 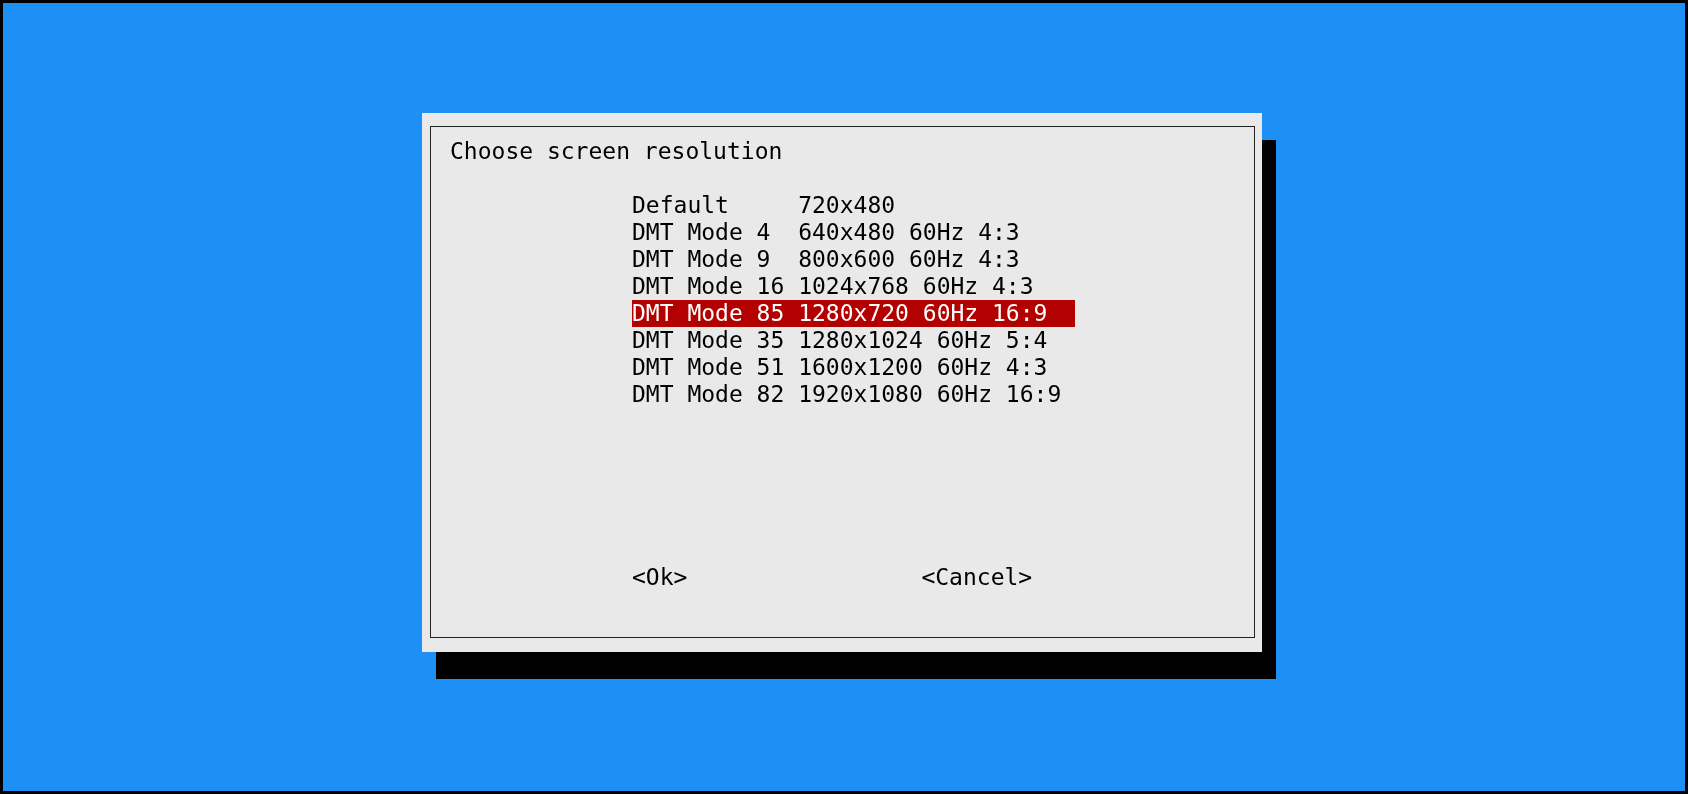 What do you see at coordinates (854, 232) in the screenshot?
I see `resolution-option: DMT Mode 4 640x480 60Hz 4:3` at bounding box center [854, 232].